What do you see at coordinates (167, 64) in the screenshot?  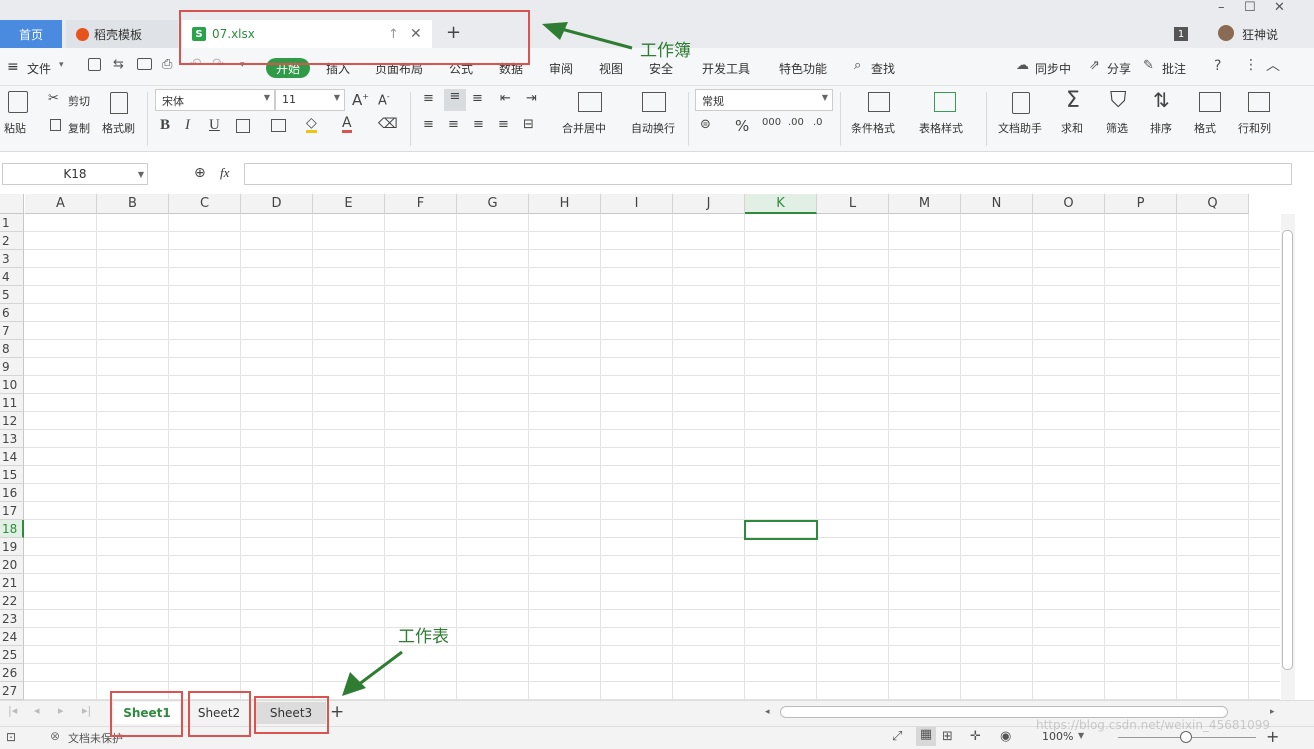 I see `print-preview-icon: ⎙` at bounding box center [167, 64].